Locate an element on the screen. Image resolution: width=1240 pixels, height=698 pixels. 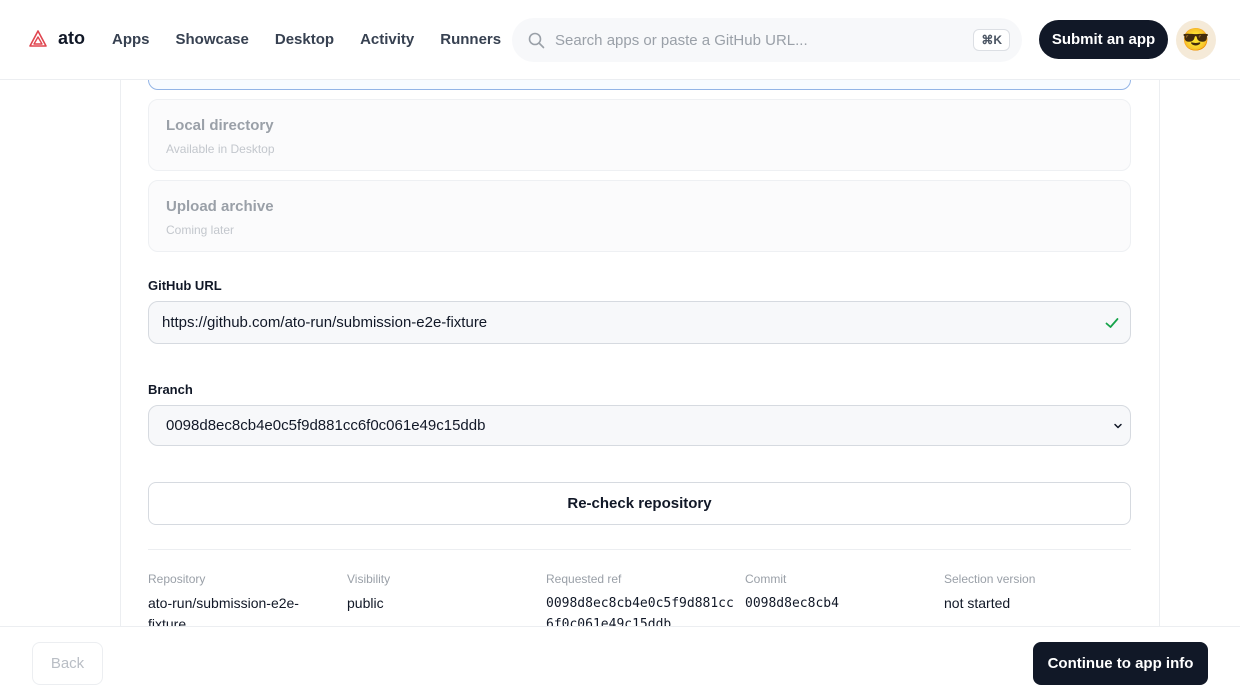
continue-button: Continue to app info is located at coordinates (1120, 663).